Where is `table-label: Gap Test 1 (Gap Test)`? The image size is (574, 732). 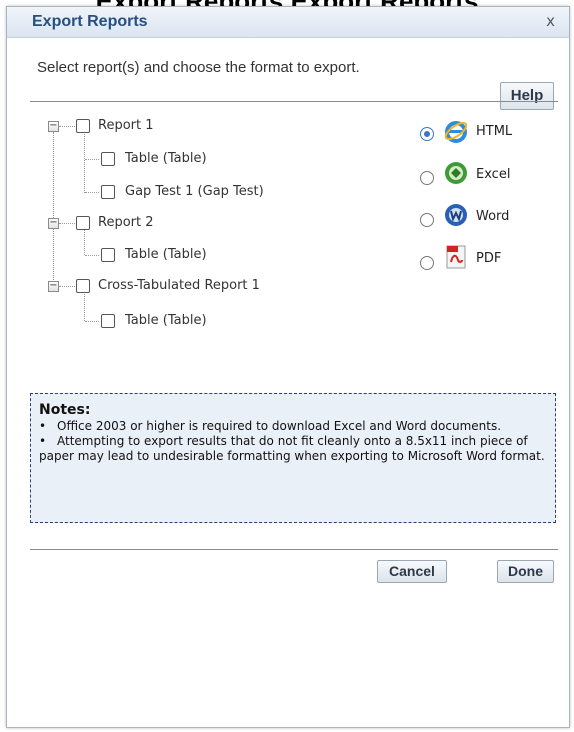 table-label: Gap Test 1 (Gap Test) is located at coordinates (194, 191).